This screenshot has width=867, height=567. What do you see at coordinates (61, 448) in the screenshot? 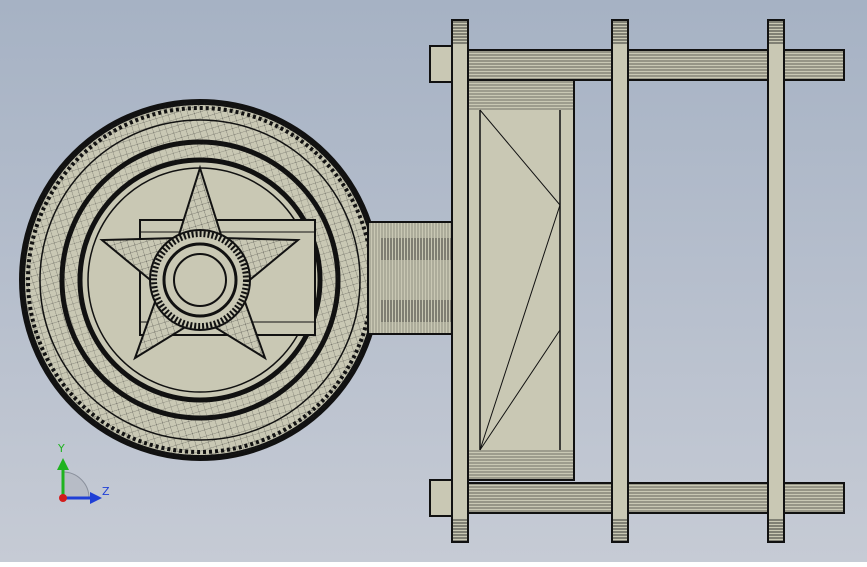
I see `triad-y-label: Y` at bounding box center [61, 448].